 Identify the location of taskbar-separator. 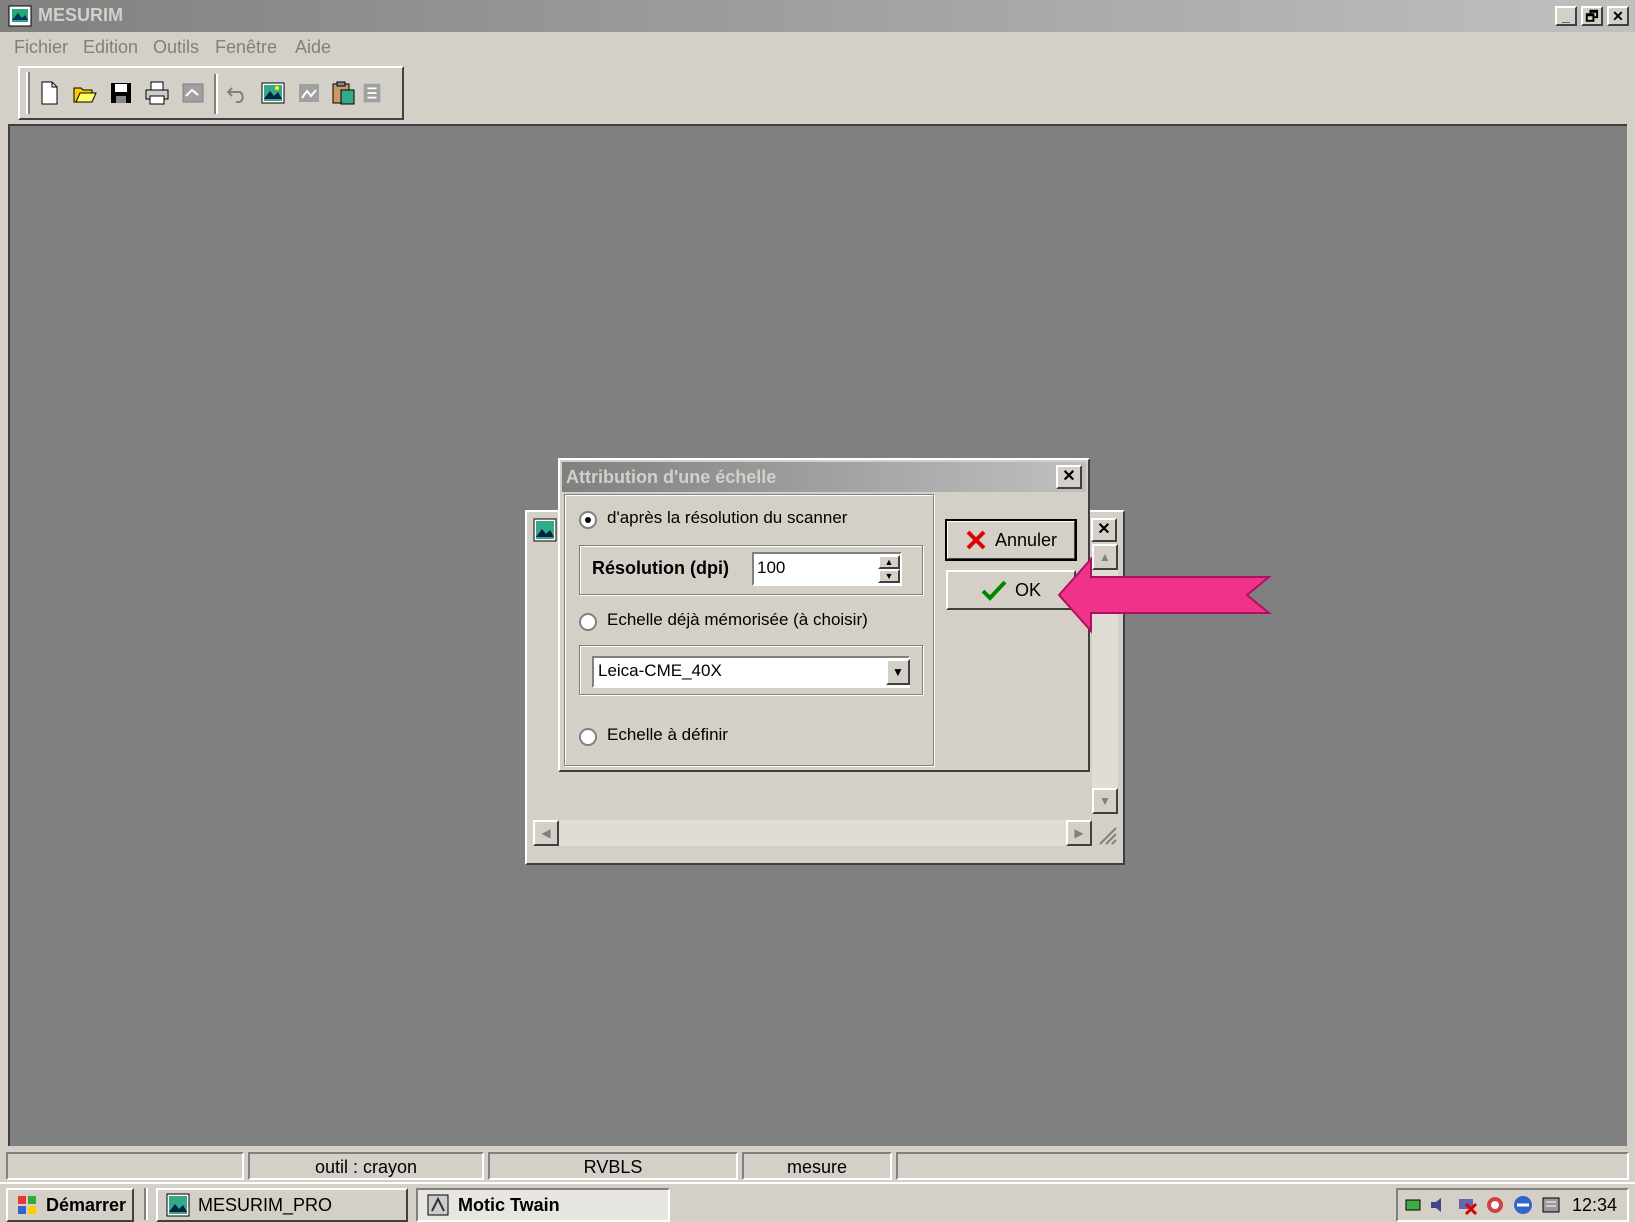
(146, 1204).